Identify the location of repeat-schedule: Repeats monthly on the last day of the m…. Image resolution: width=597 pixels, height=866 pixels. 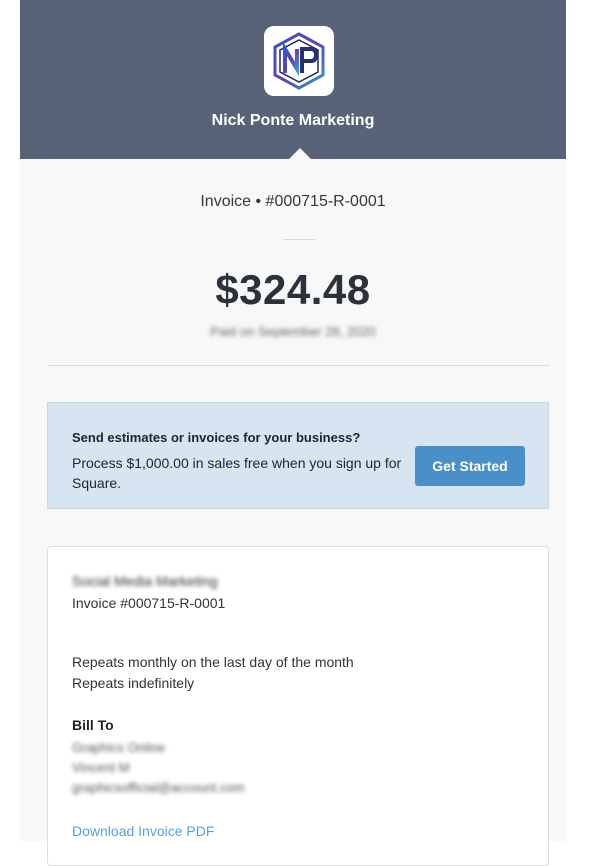
(213, 662).